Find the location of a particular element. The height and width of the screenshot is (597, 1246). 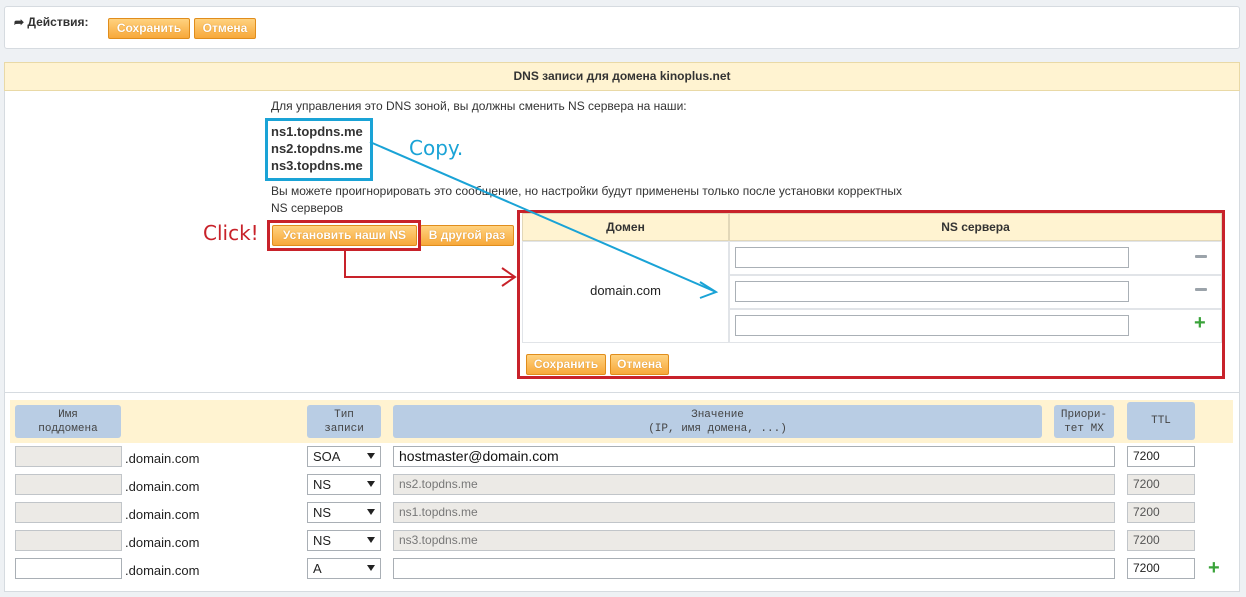

record-value-input: ns3.topdns.me is located at coordinates (754, 540).